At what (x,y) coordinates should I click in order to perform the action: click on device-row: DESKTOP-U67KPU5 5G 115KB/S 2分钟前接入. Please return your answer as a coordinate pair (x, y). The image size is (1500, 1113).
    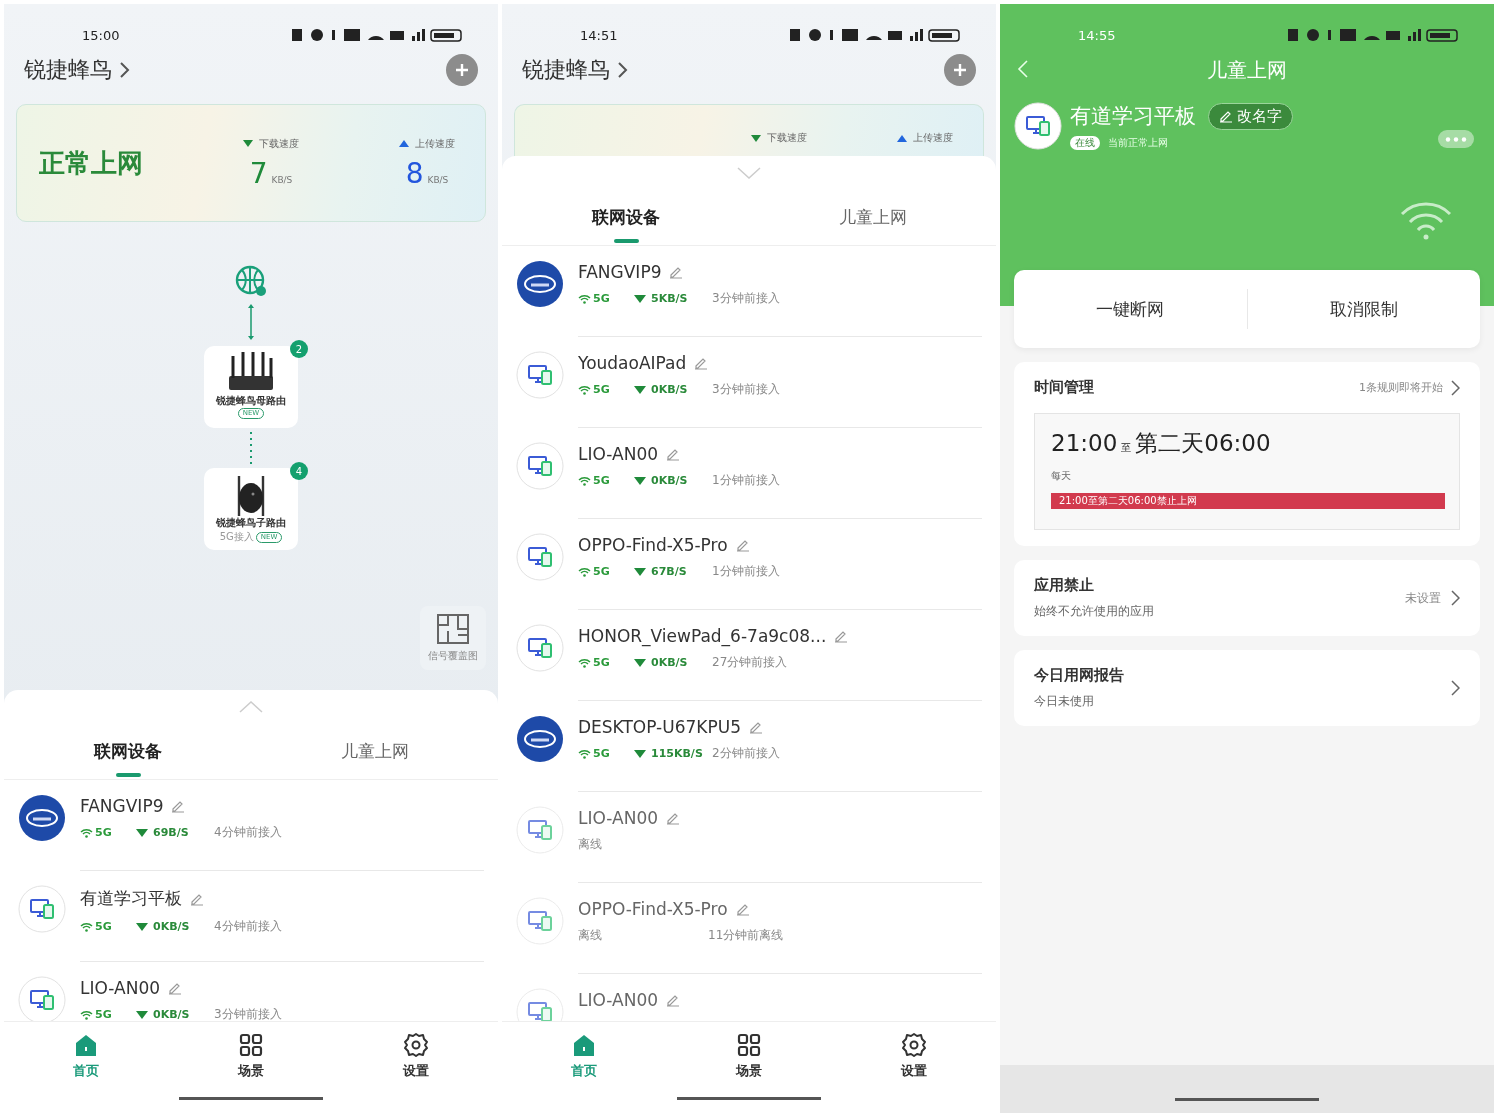
    Looking at the image, I should click on (749, 746).